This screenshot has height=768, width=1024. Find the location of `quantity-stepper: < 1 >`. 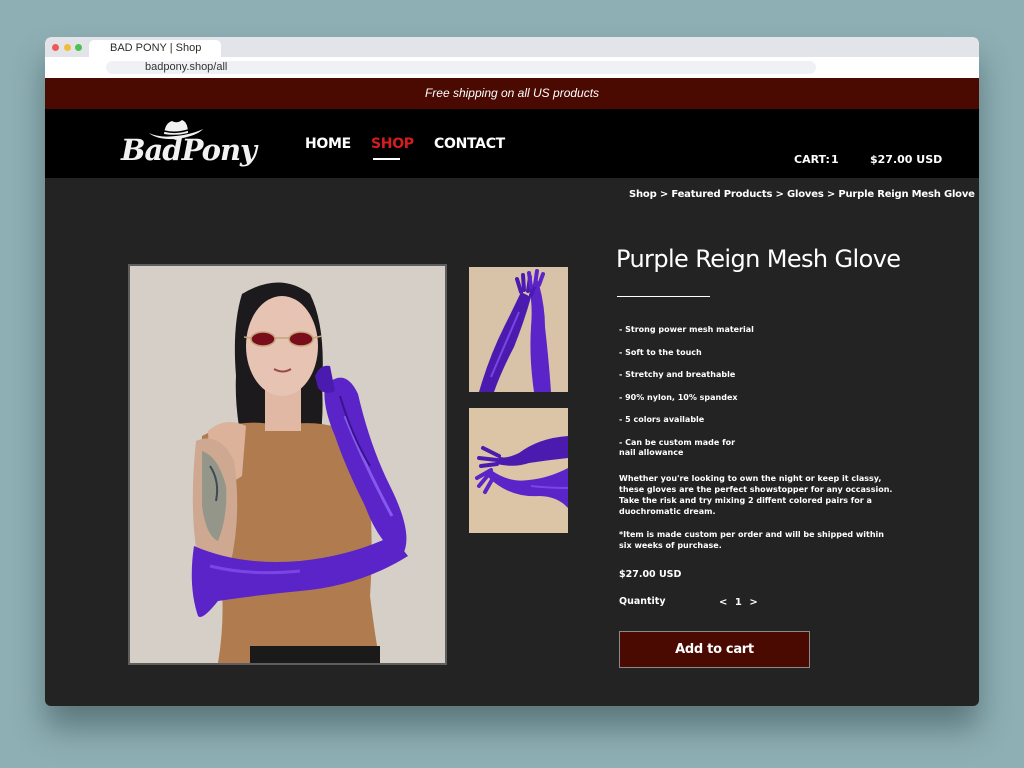

quantity-stepper: < 1 > is located at coordinates (738, 602).